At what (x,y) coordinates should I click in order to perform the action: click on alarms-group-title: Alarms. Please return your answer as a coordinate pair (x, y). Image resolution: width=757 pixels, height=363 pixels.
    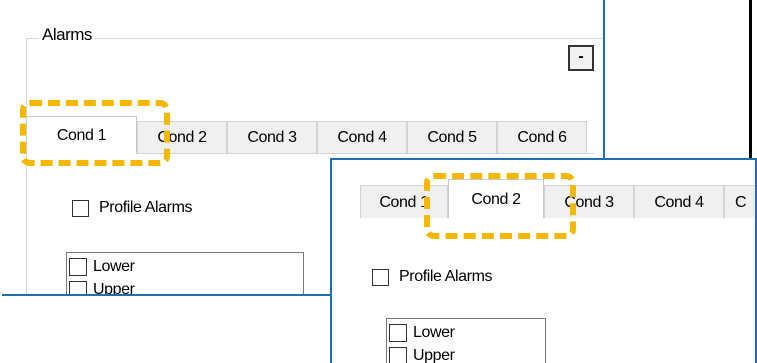
    Looking at the image, I should click on (67, 35).